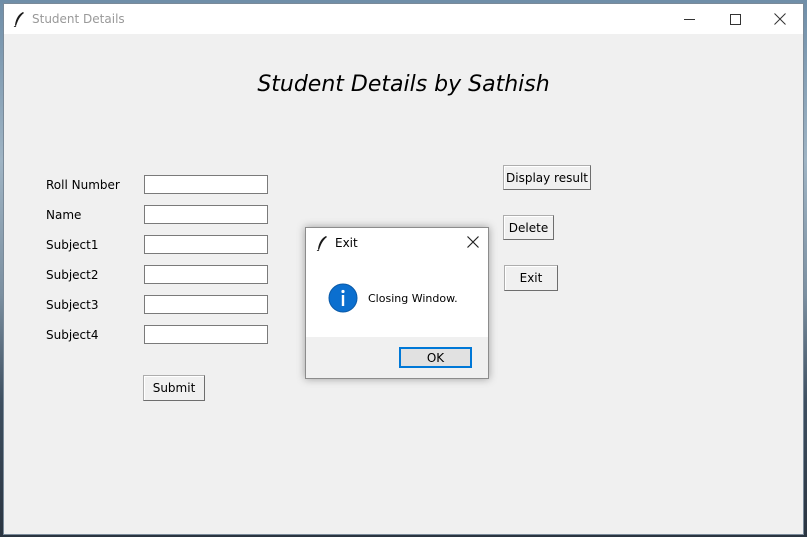 The height and width of the screenshot is (537, 807). Describe the element at coordinates (343, 298) in the screenshot. I see `info-icon` at that location.